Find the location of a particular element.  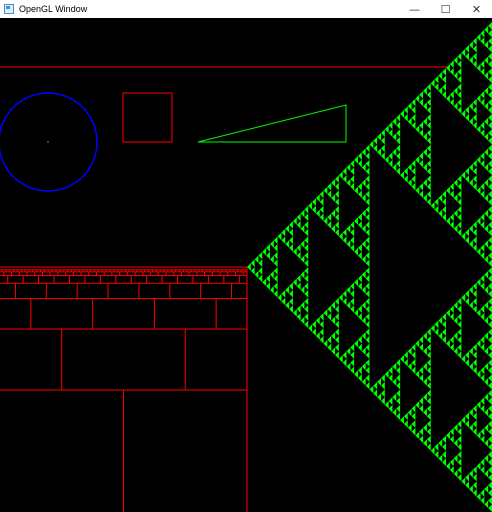

title-bar: OpenGL Window — ☐ ✕ is located at coordinates (246, 9).